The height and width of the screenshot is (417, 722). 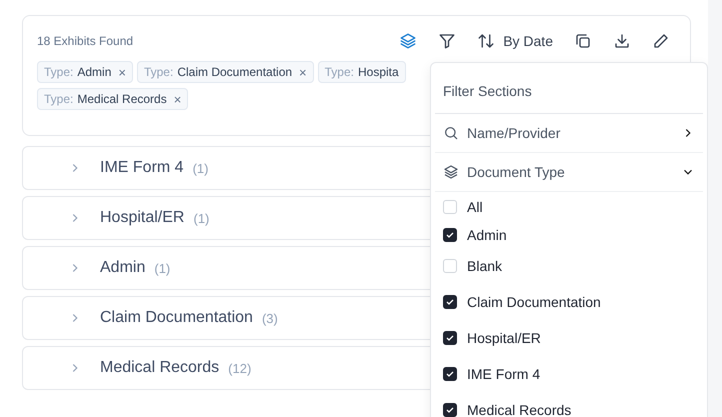 What do you see at coordinates (270, 318) in the screenshot?
I see `section-count: (3)` at bounding box center [270, 318].